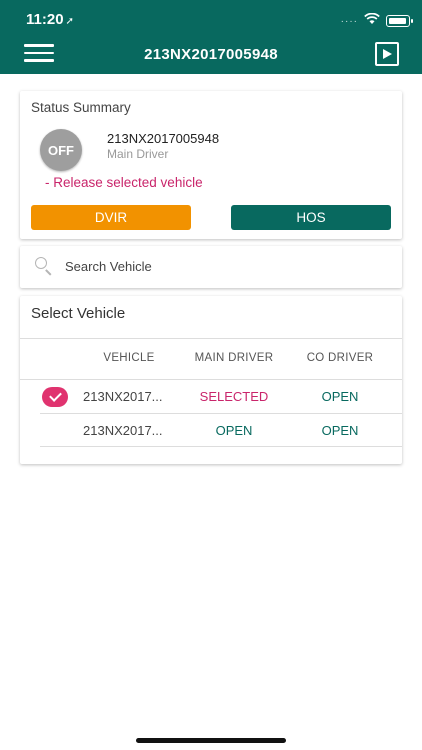 Image resolution: width=422 pixels, height=750 pixels. I want to click on search-vehicle-input, so click(225, 266).